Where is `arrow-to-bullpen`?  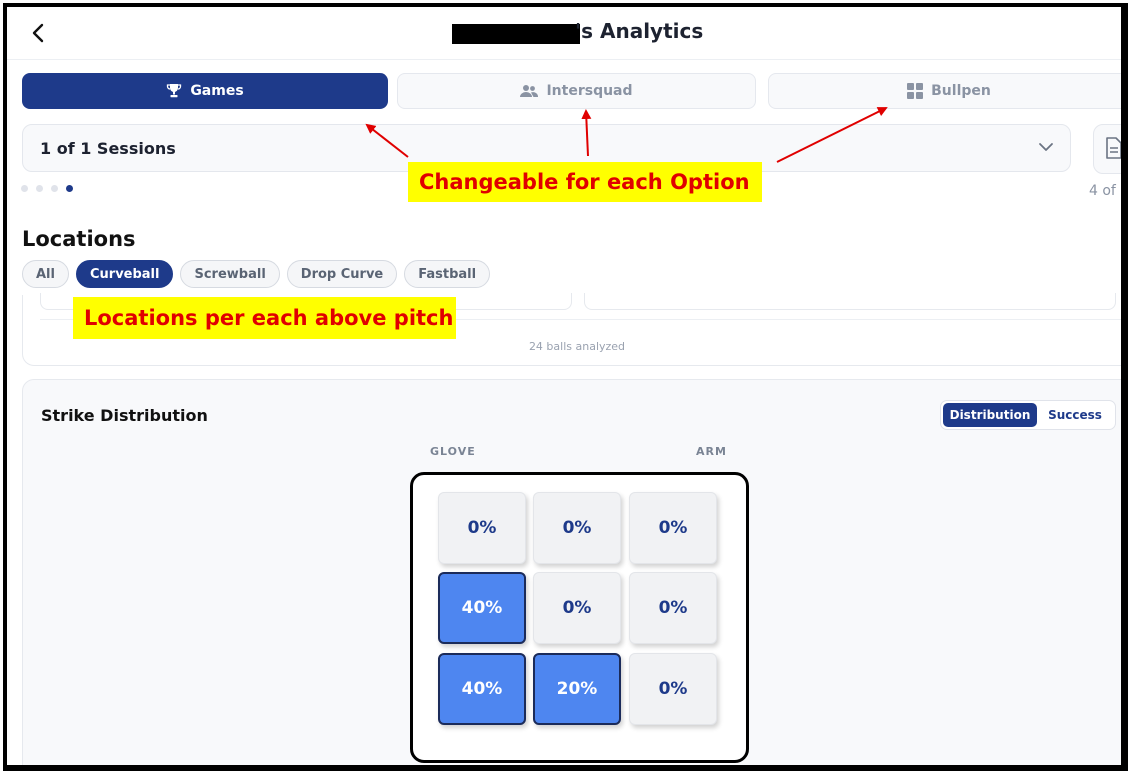 arrow-to-bullpen is located at coordinates (832, 135).